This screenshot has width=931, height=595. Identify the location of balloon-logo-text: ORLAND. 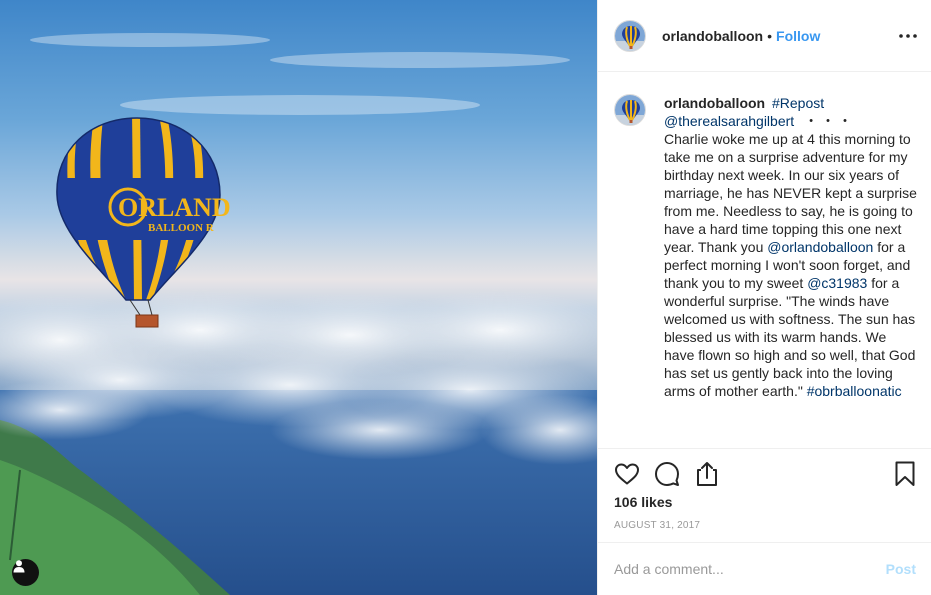
(174, 207).